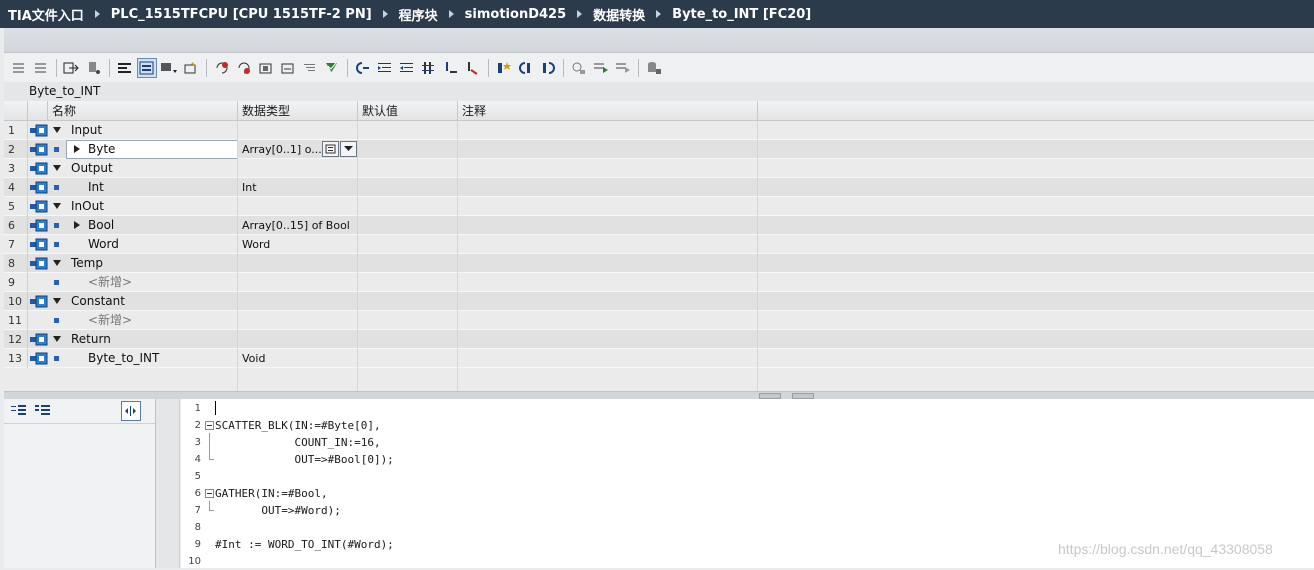  Describe the element at coordinates (347, 68) in the screenshot. I see `toolbar-divider` at that location.